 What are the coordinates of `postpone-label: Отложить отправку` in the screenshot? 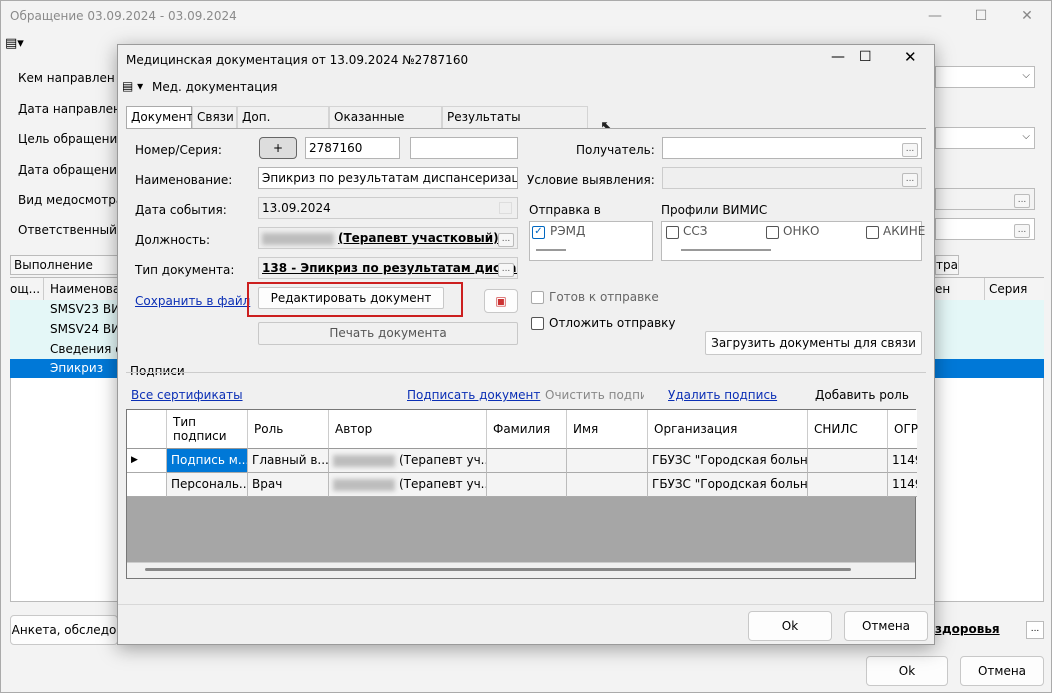 It's located at (612, 323).